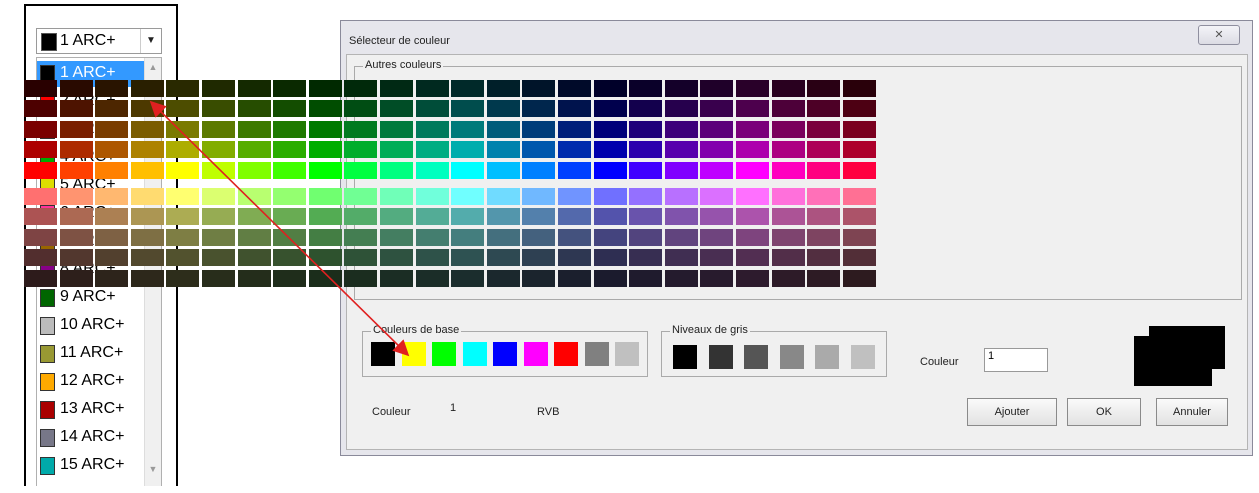  Describe the element at coordinates (279, 228) in the screenshot. I see `annotation-arrow` at that location.